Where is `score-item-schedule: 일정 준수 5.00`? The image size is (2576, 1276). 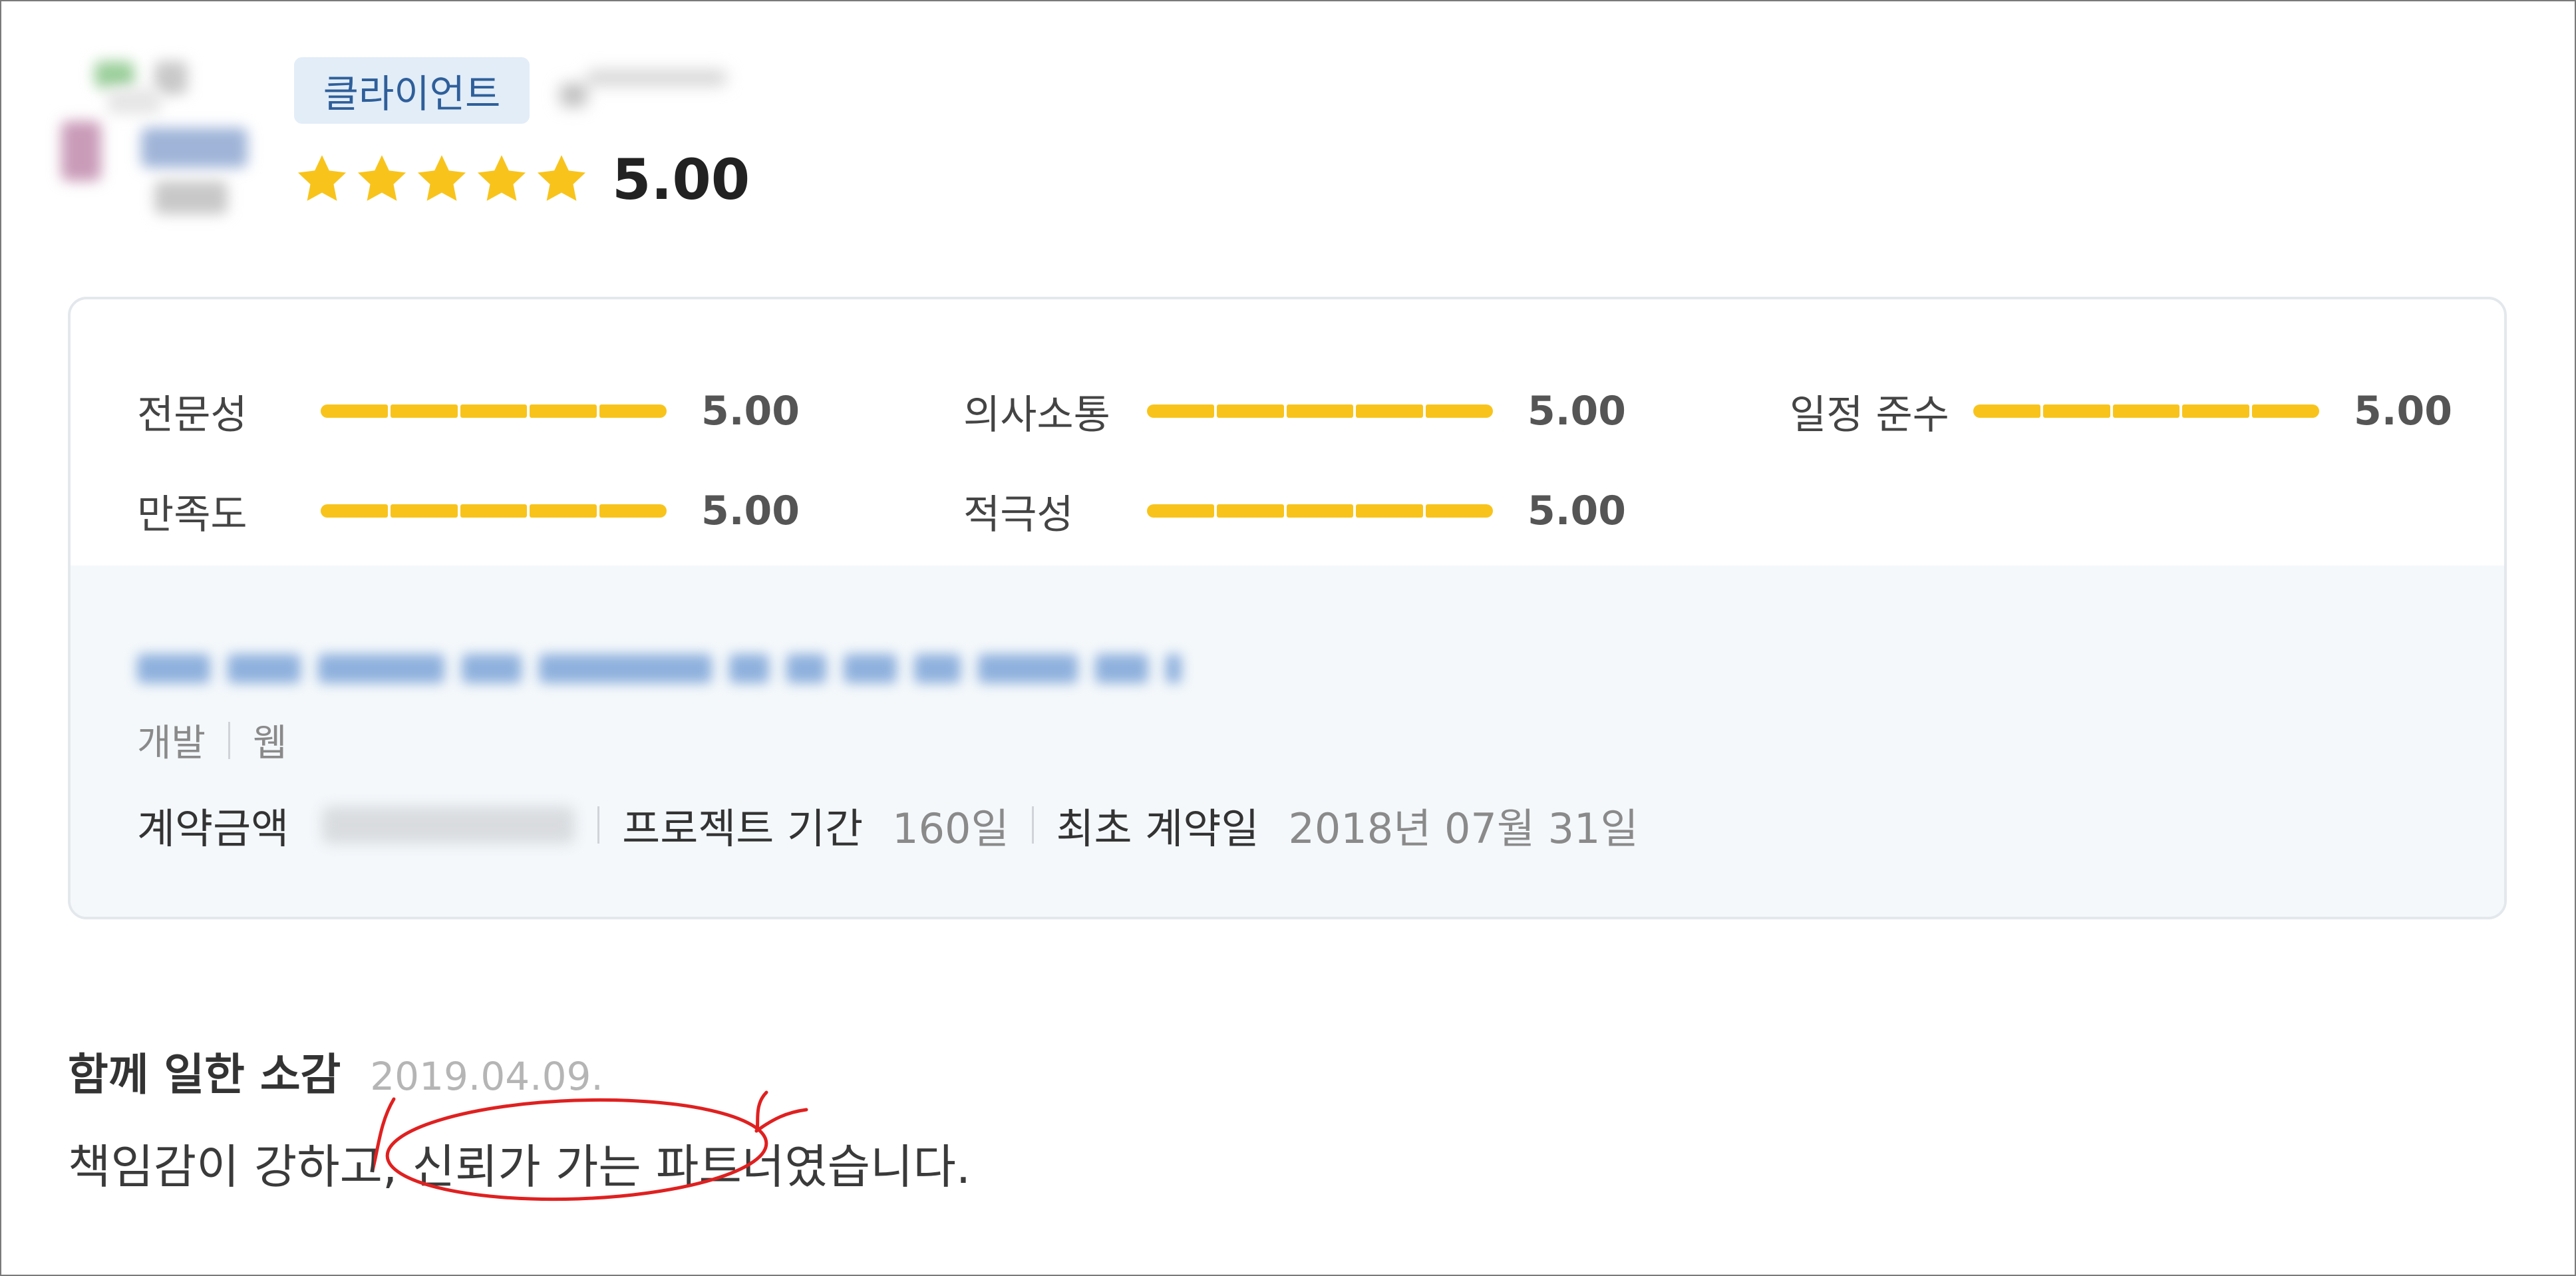 score-item-schedule: 일정 준수 5.00 is located at coordinates (2121, 411).